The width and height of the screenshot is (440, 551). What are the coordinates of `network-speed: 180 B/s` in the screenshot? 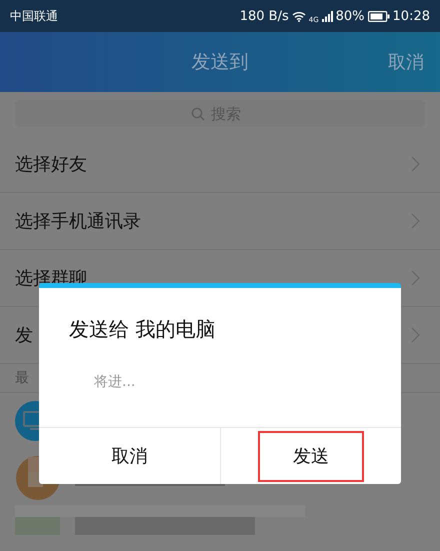 It's located at (264, 16).